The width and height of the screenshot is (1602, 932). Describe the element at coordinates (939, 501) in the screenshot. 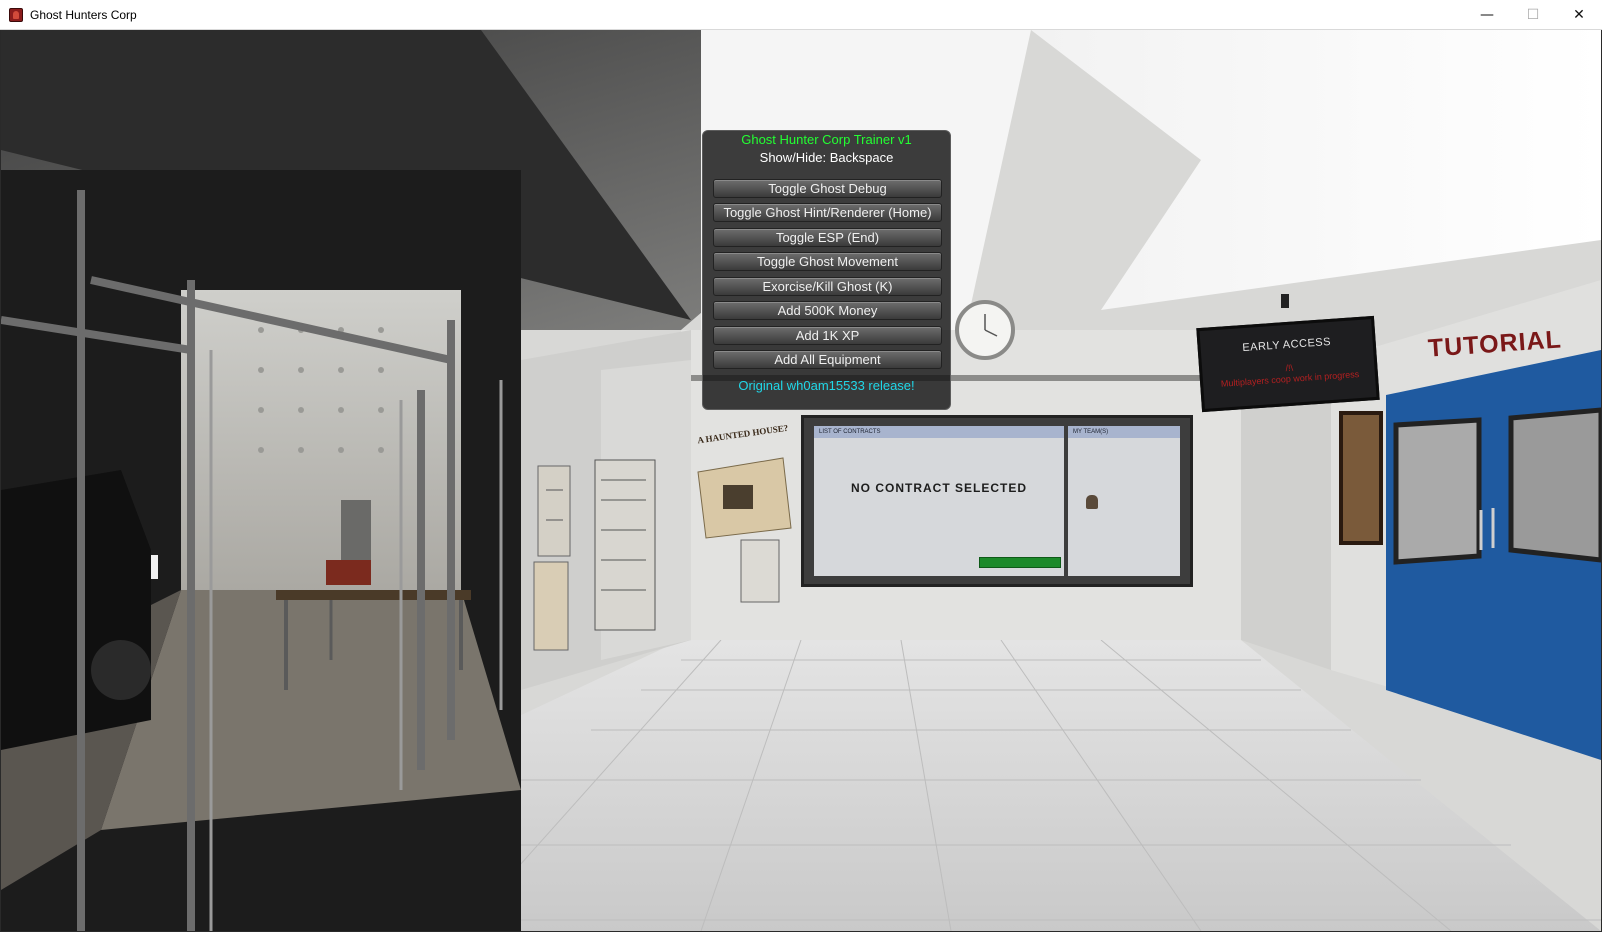

I see `contracts-panel: LIST OF CONTRACTS NO CONTRACT SELECTED` at that location.